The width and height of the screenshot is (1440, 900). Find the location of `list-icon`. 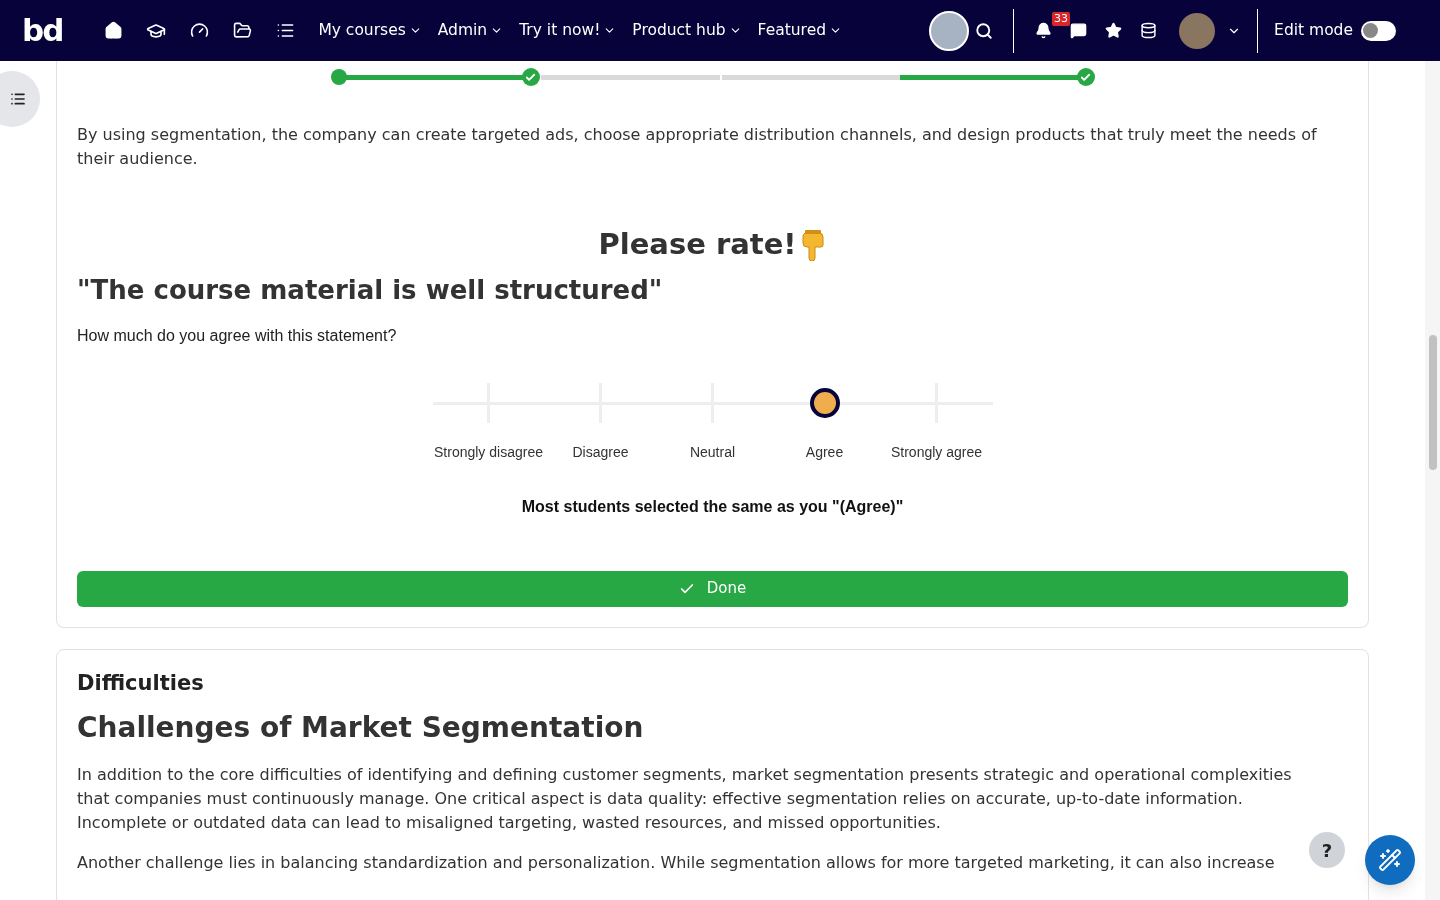

list-icon is located at coordinates (18, 99).